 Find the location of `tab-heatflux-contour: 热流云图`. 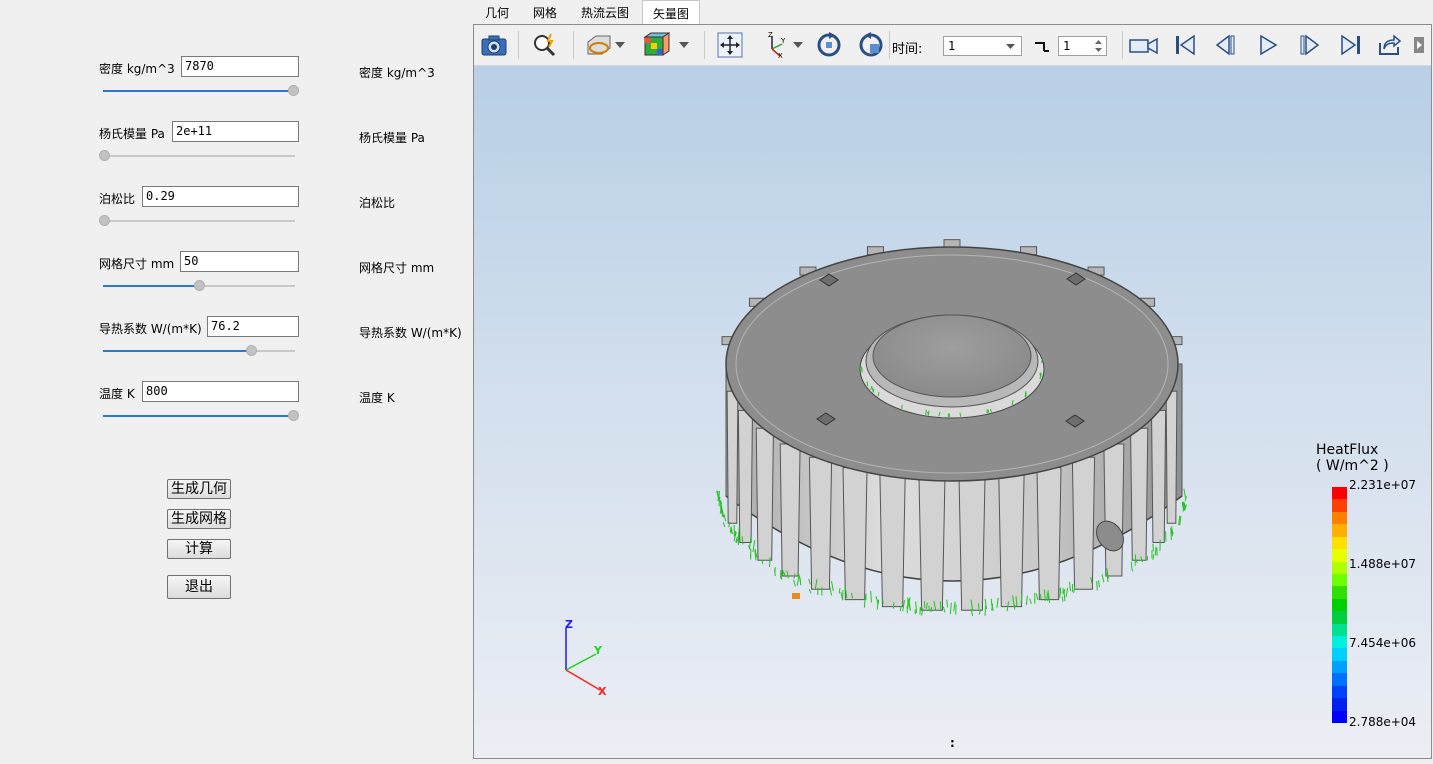

tab-heatflux-contour: 热流云图 is located at coordinates (605, 12).